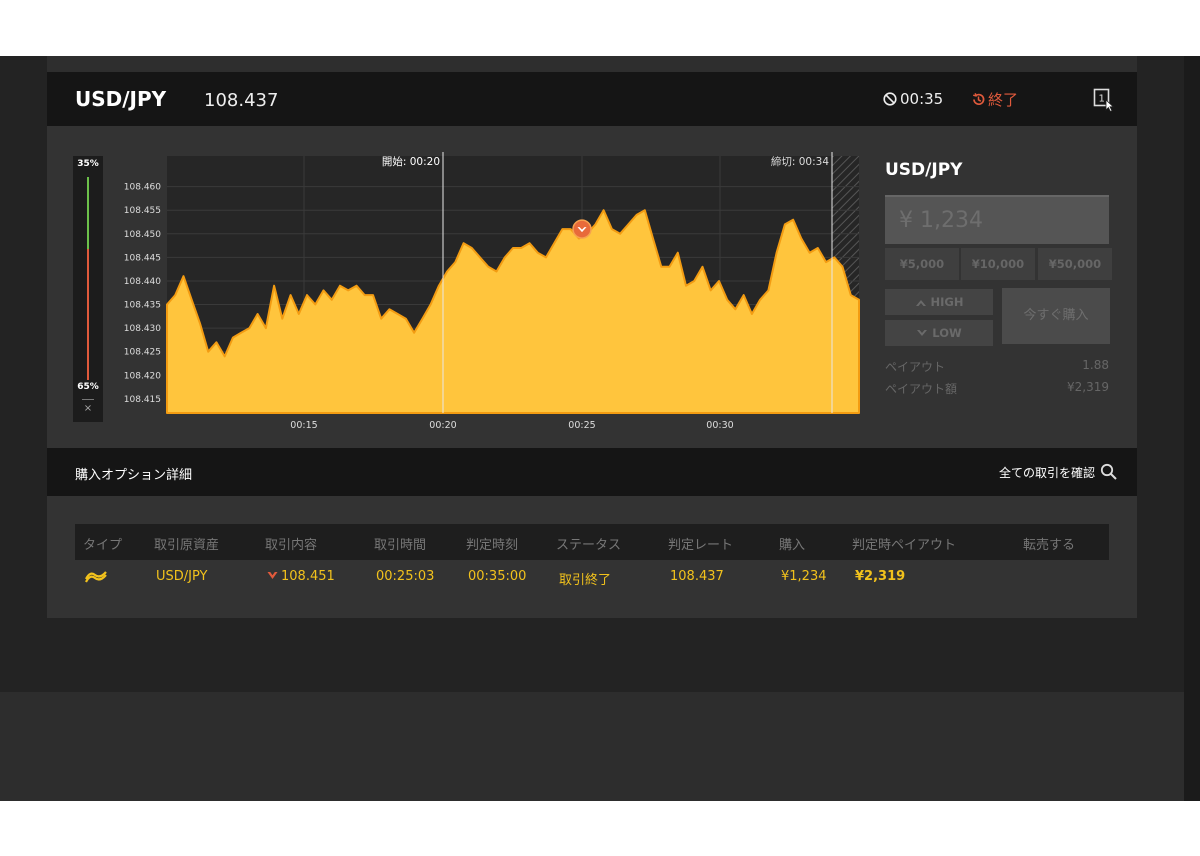 This screenshot has height=856, width=1200. Describe the element at coordinates (924, 170) in the screenshot. I see `trade-panel-pair: USD/JPY` at that location.